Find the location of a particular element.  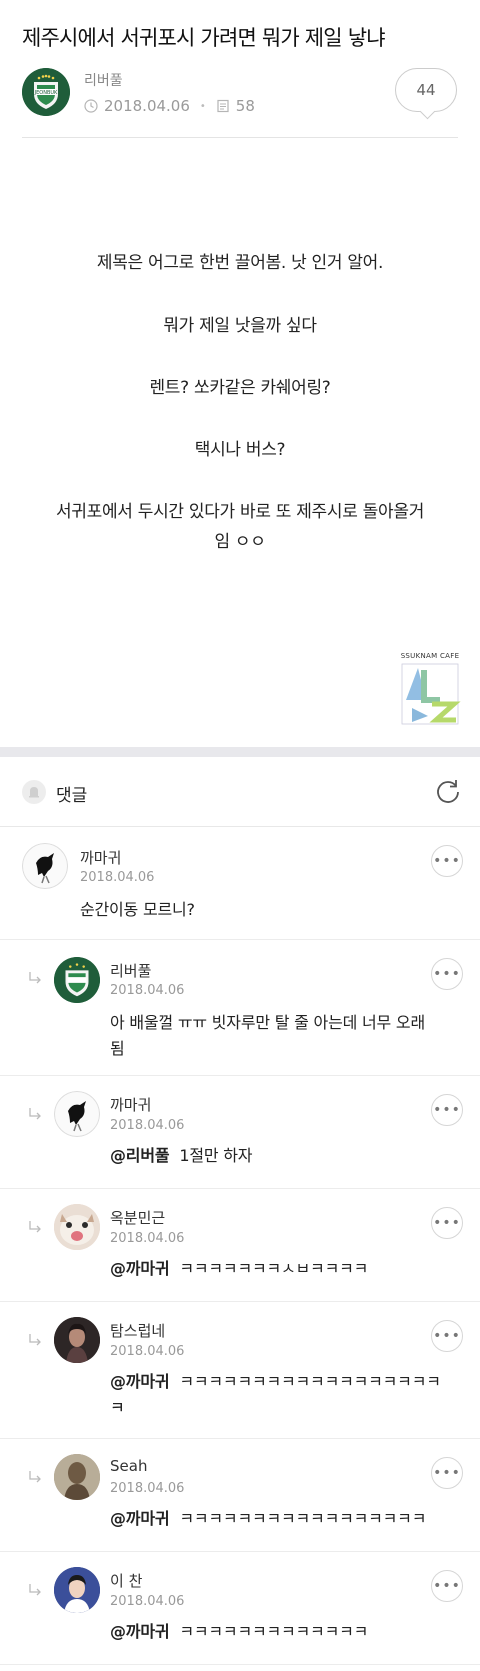

header-divider is located at coordinates (240, 137).